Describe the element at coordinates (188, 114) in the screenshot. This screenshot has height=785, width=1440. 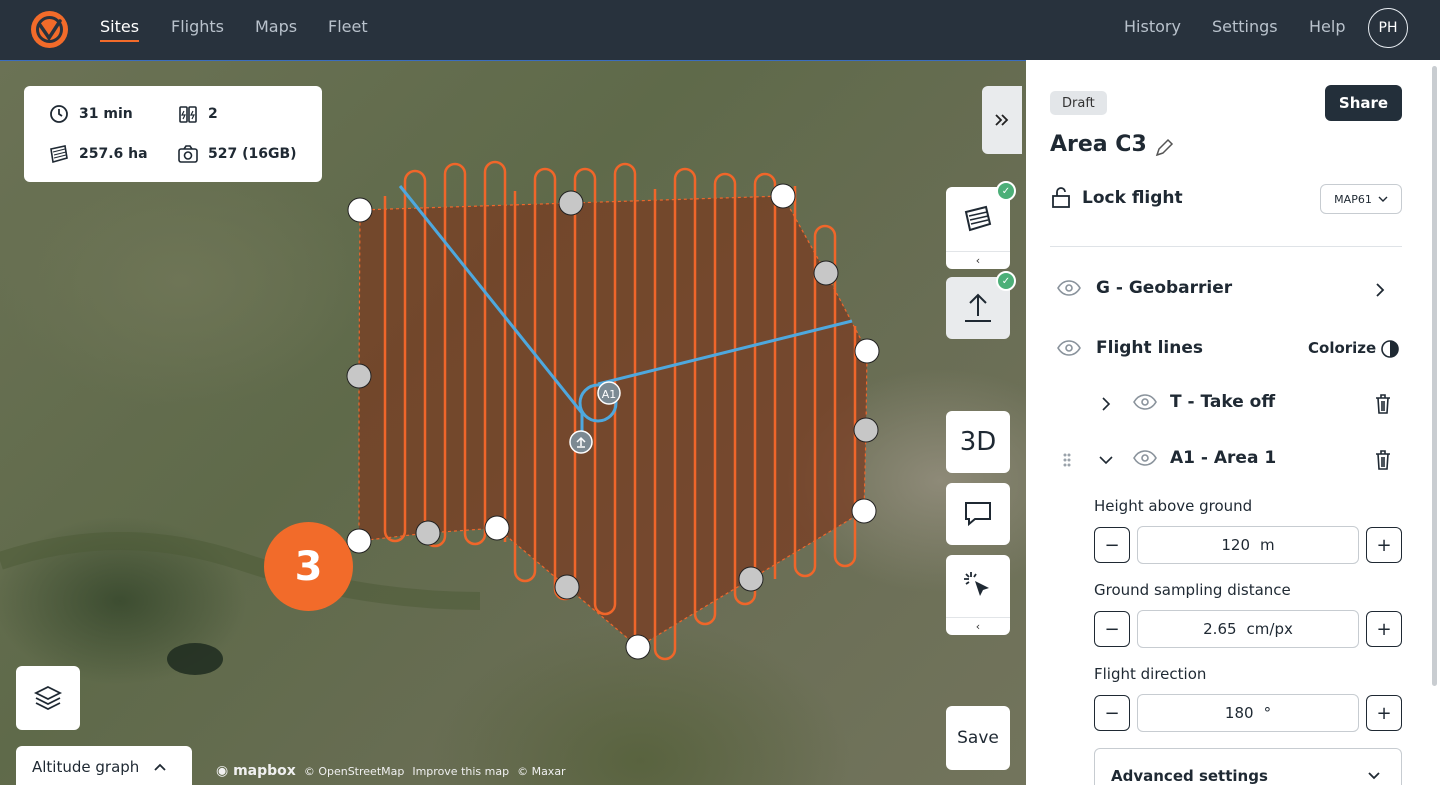
I see `battery-icon` at that location.